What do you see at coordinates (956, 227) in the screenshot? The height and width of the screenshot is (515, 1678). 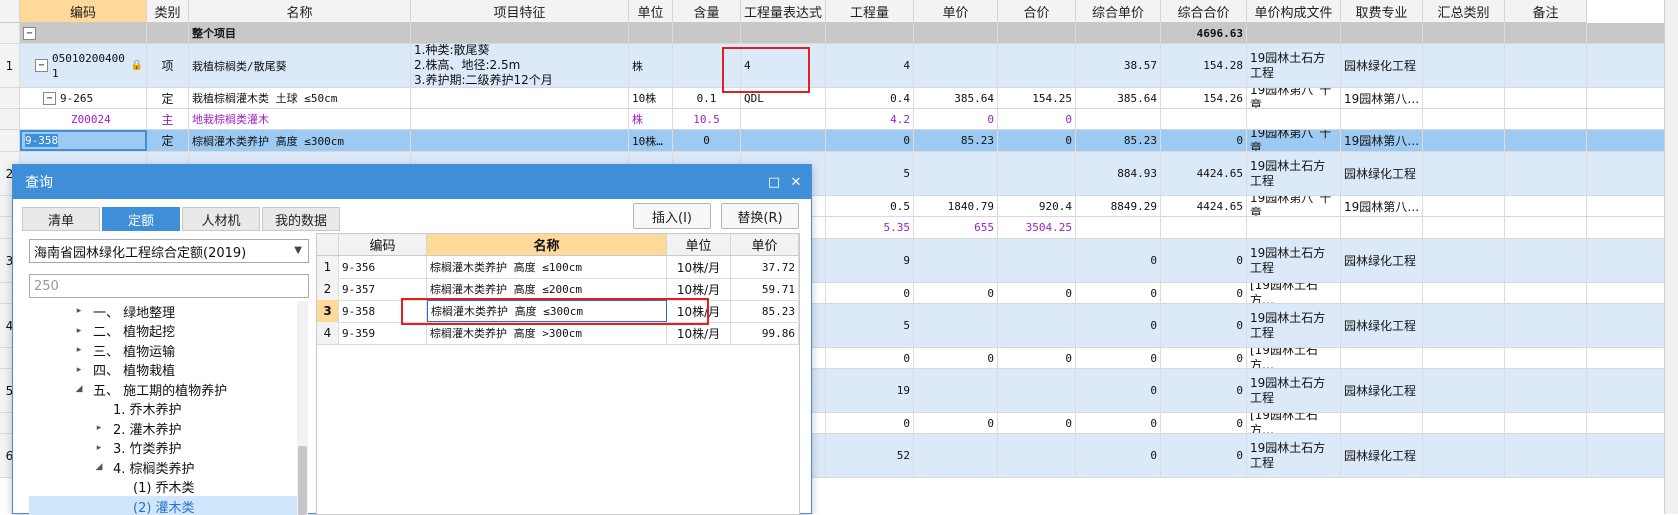 I see `cell-price: 655` at bounding box center [956, 227].